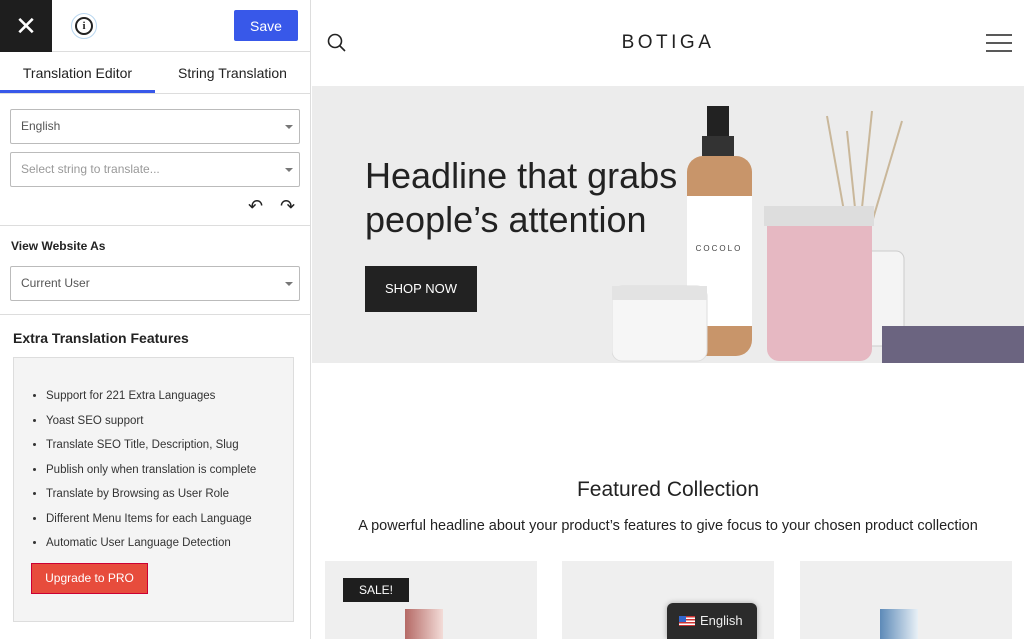 The image size is (1024, 639). Describe the element at coordinates (376, 590) in the screenshot. I see `sale-badge: SALE!` at that location.